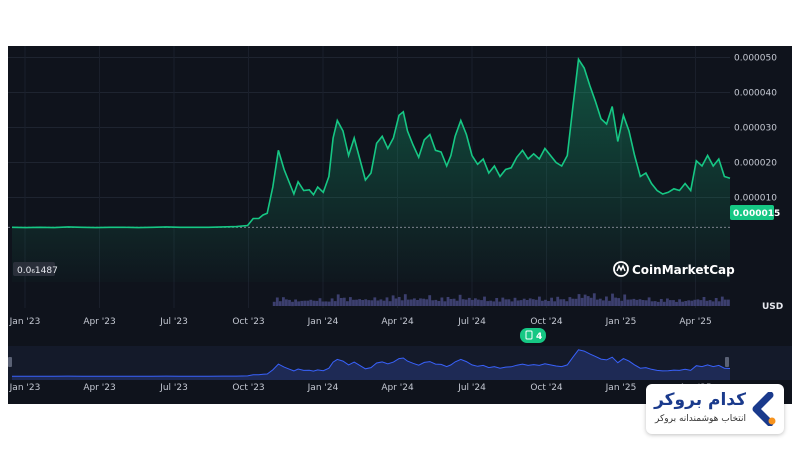 Image resolution: width=800 pixels, height=450 pixels. Describe the element at coordinates (700, 419) in the screenshot. I see `brand-subtitle: انتخاب هوشمندانه بروکر` at that location.